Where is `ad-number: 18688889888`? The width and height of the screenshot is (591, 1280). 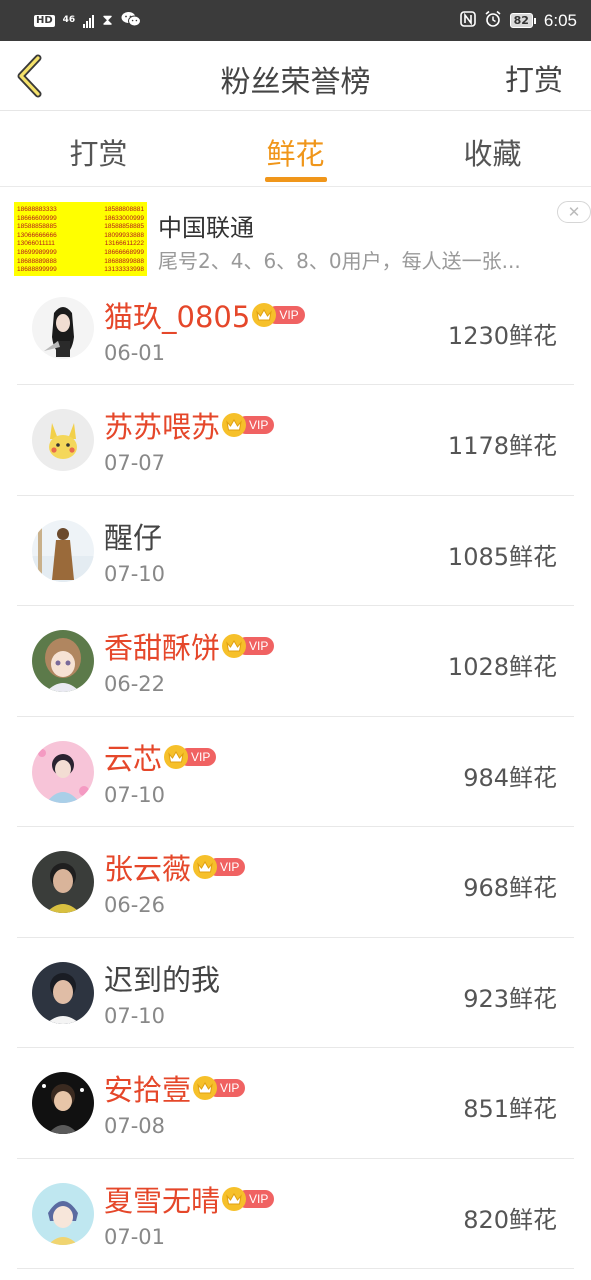 ad-number: 18688889888 is located at coordinates (37, 261).